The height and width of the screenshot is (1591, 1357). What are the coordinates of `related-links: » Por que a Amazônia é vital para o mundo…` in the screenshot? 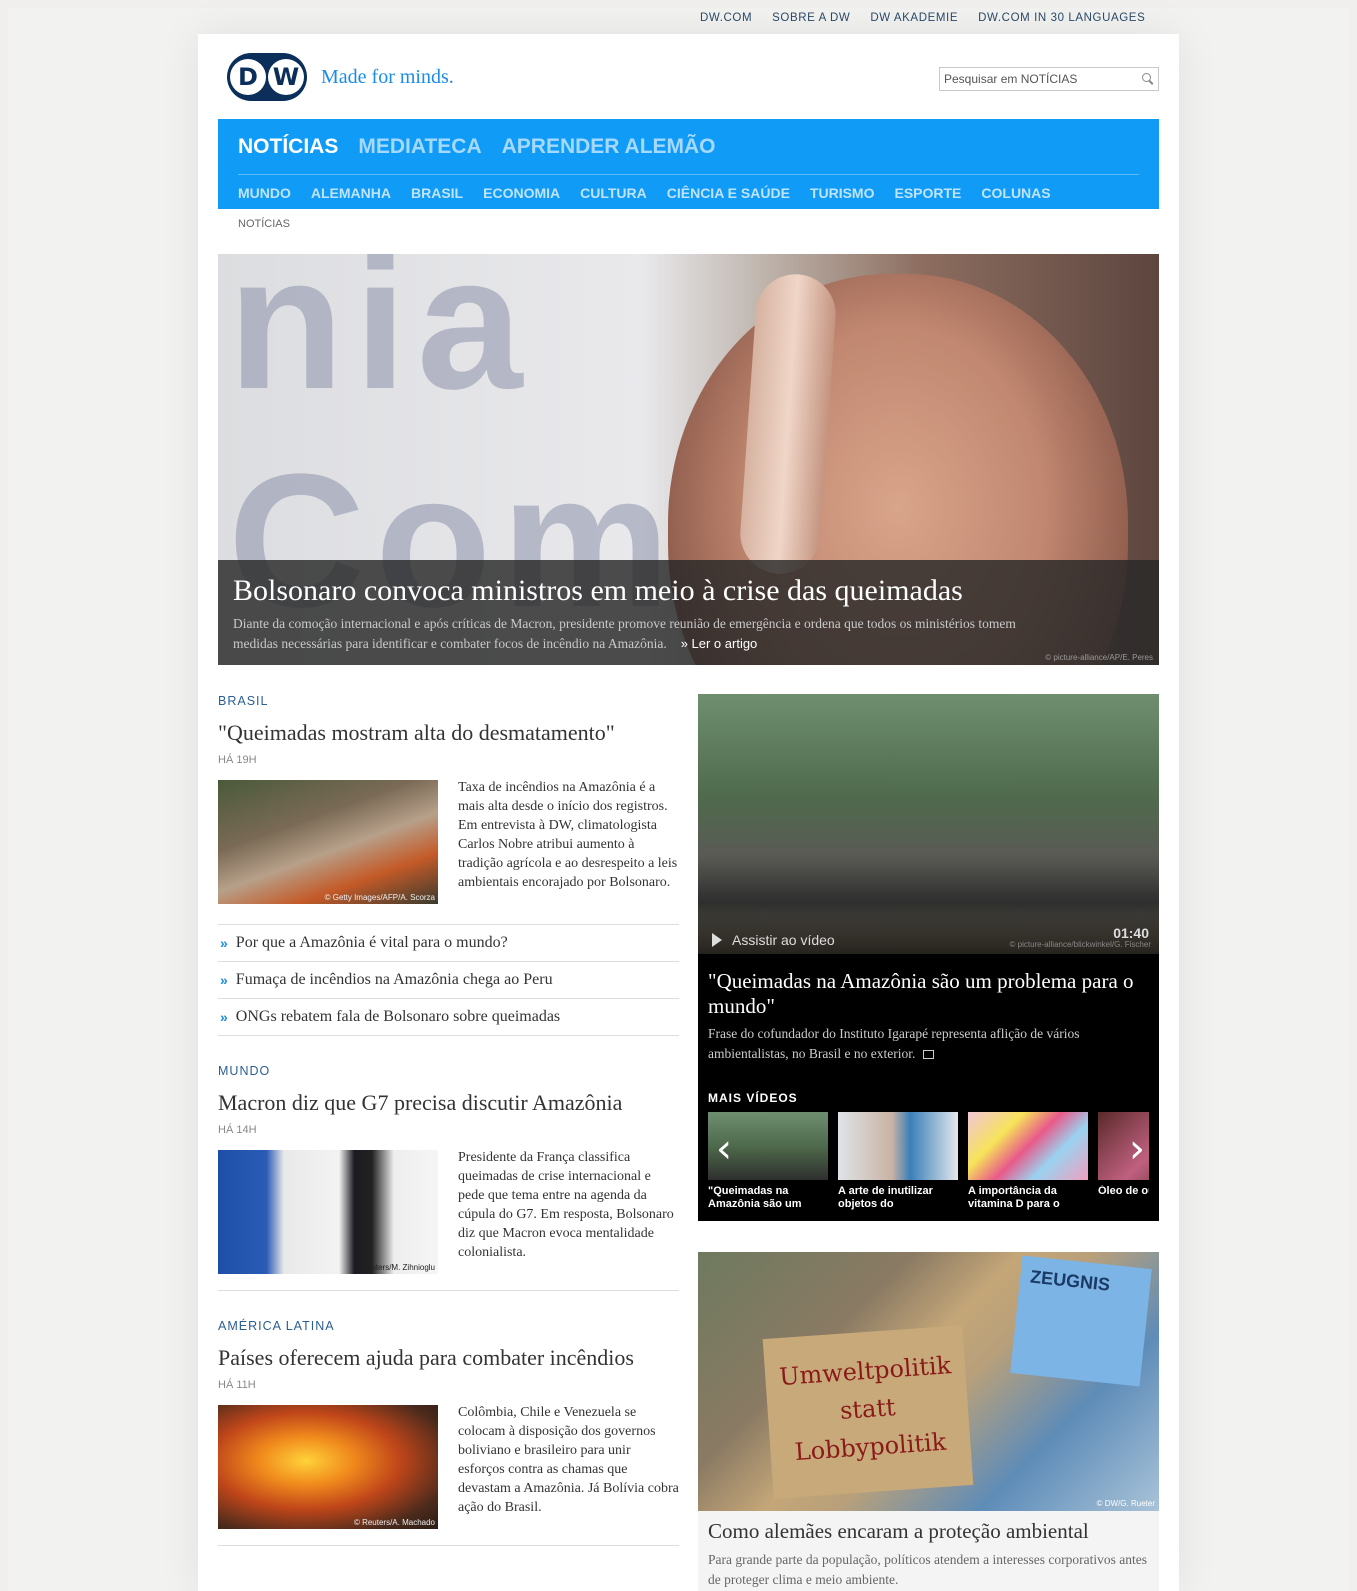 It's located at (448, 980).